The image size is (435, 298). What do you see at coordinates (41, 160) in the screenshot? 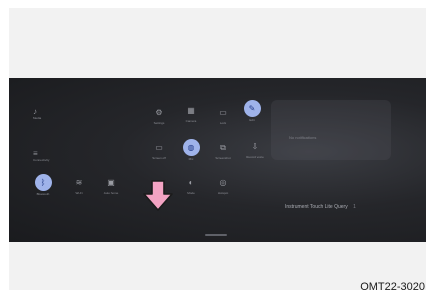
I see `left-item-connectivity-label: Connectivity` at bounding box center [41, 160].